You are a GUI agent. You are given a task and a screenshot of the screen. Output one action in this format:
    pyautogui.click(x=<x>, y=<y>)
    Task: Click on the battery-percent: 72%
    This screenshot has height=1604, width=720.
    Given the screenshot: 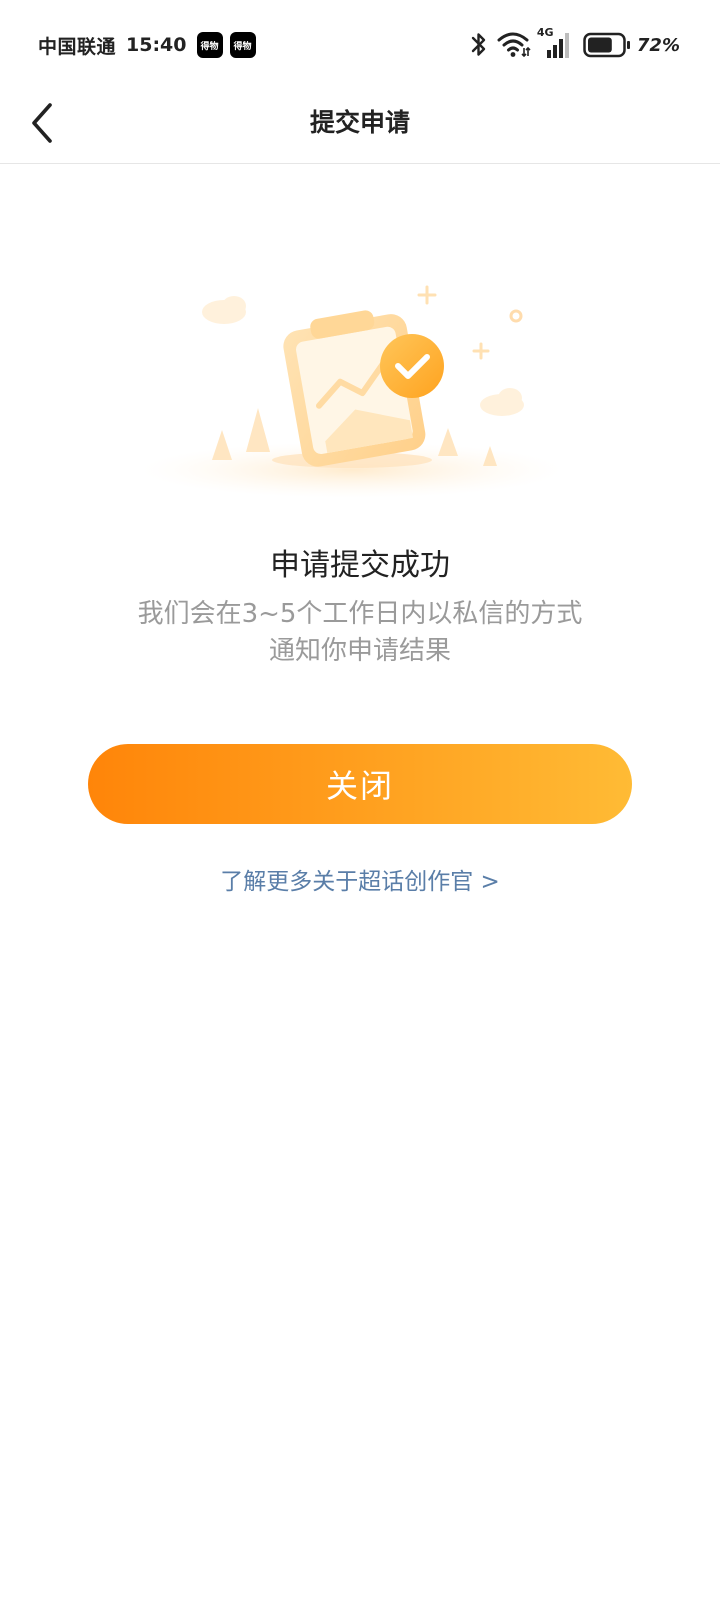 What is the action you would take?
    pyautogui.click(x=658, y=45)
    